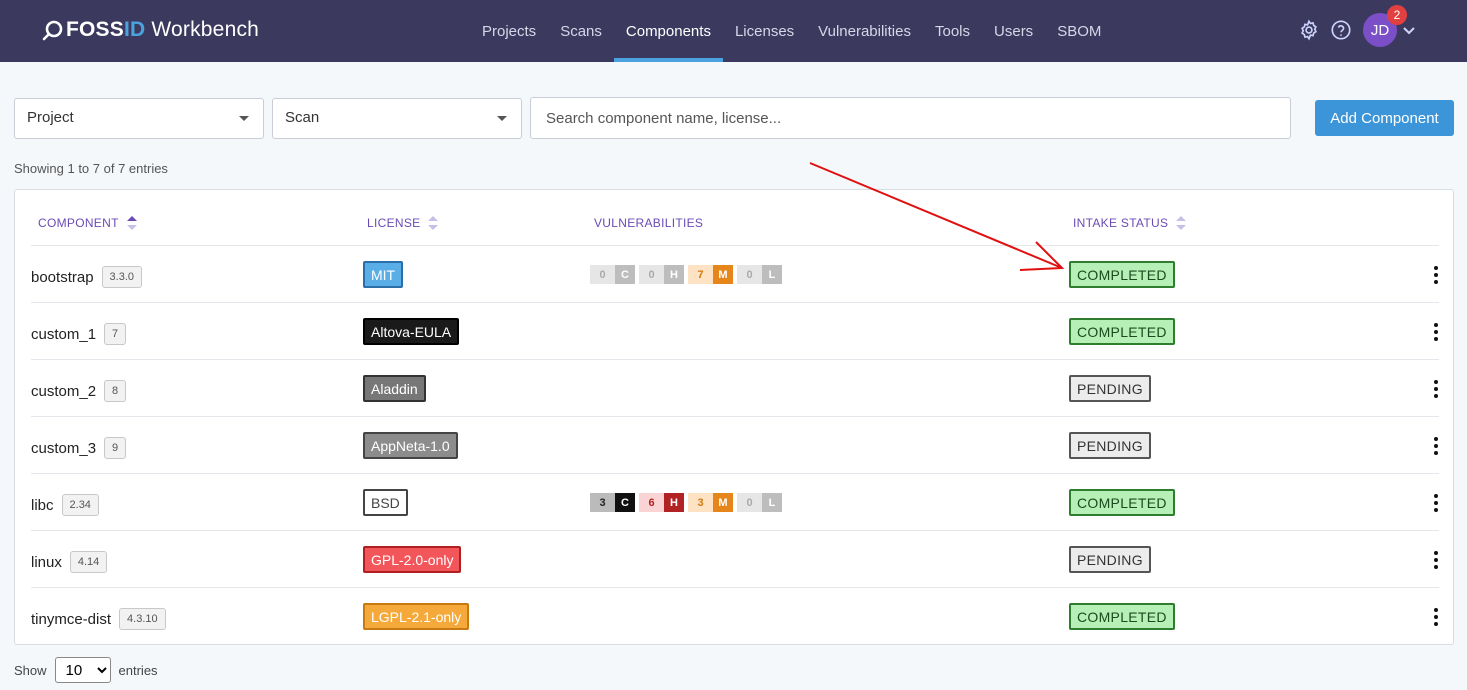 This screenshot has height=690, width=1467. Describe the element at coordinates (412, 559) in the screenshot. I see `license-badge: GPL-2.0-only` at that location.